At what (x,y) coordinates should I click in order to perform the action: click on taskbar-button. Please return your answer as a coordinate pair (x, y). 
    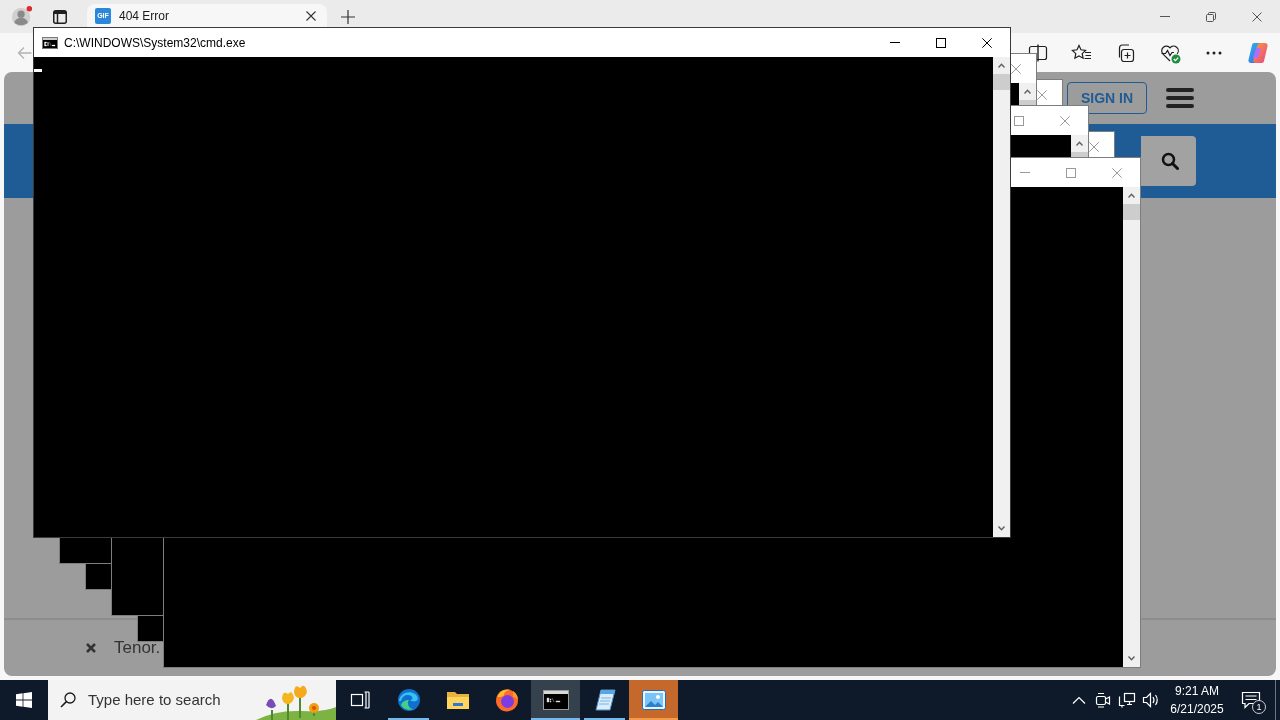
    Looking at the image, I should click on (555, 700).